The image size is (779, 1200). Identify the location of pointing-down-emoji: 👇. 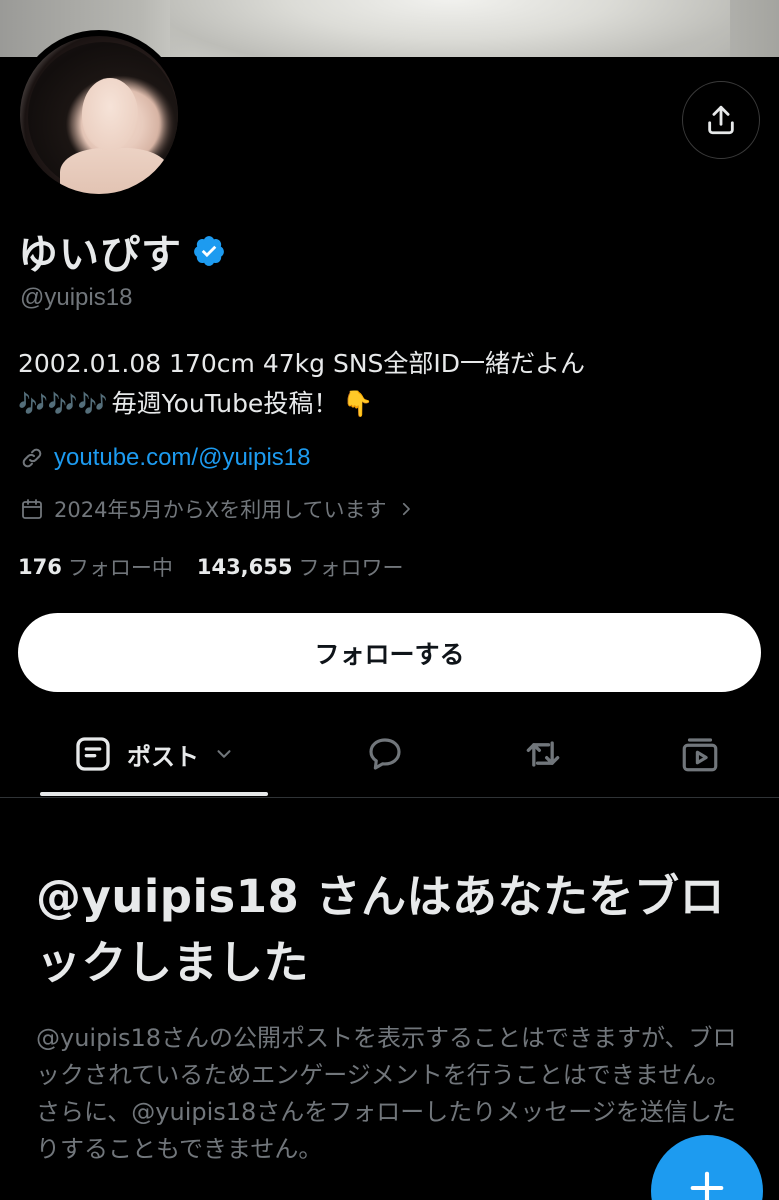
(358, 403).